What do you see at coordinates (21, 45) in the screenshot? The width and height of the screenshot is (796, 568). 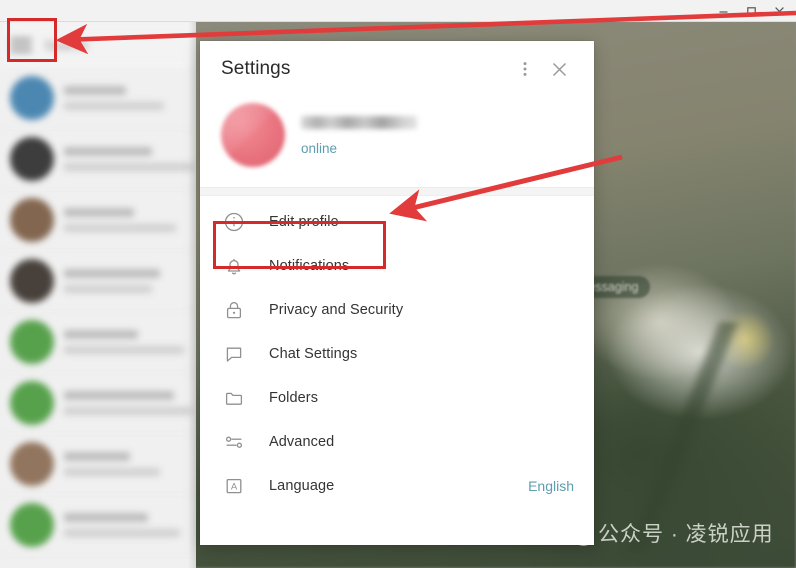 I see `hamburger-icon` at bounding box center [21, 45].